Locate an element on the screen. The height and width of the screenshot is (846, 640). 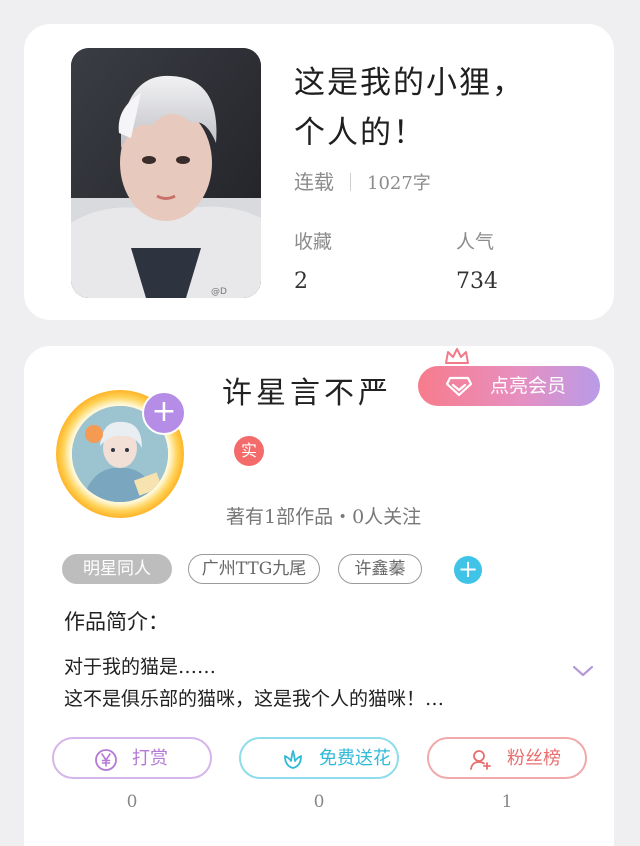
vip-label: 点亮会员 is located at coordinates (528, 386).